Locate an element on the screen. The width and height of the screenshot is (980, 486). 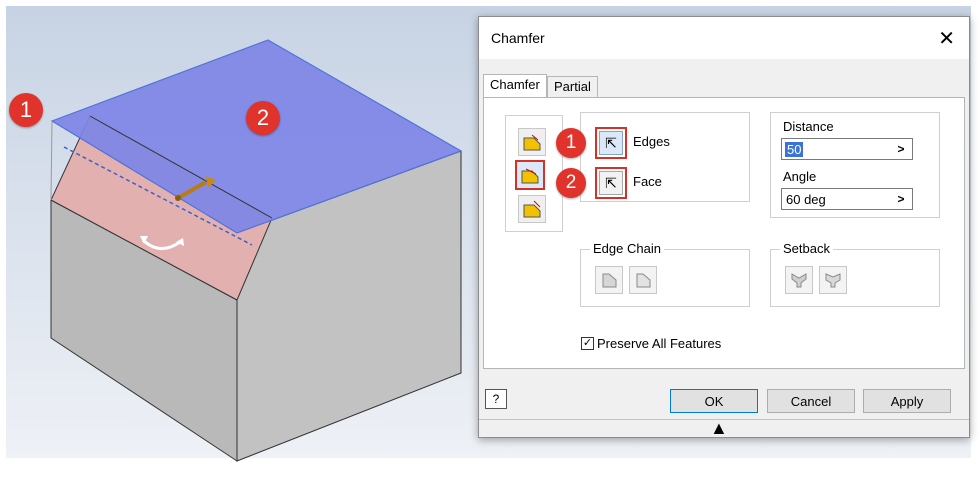
chamfer-two-distance-icon is located at coordinates (532, 209).